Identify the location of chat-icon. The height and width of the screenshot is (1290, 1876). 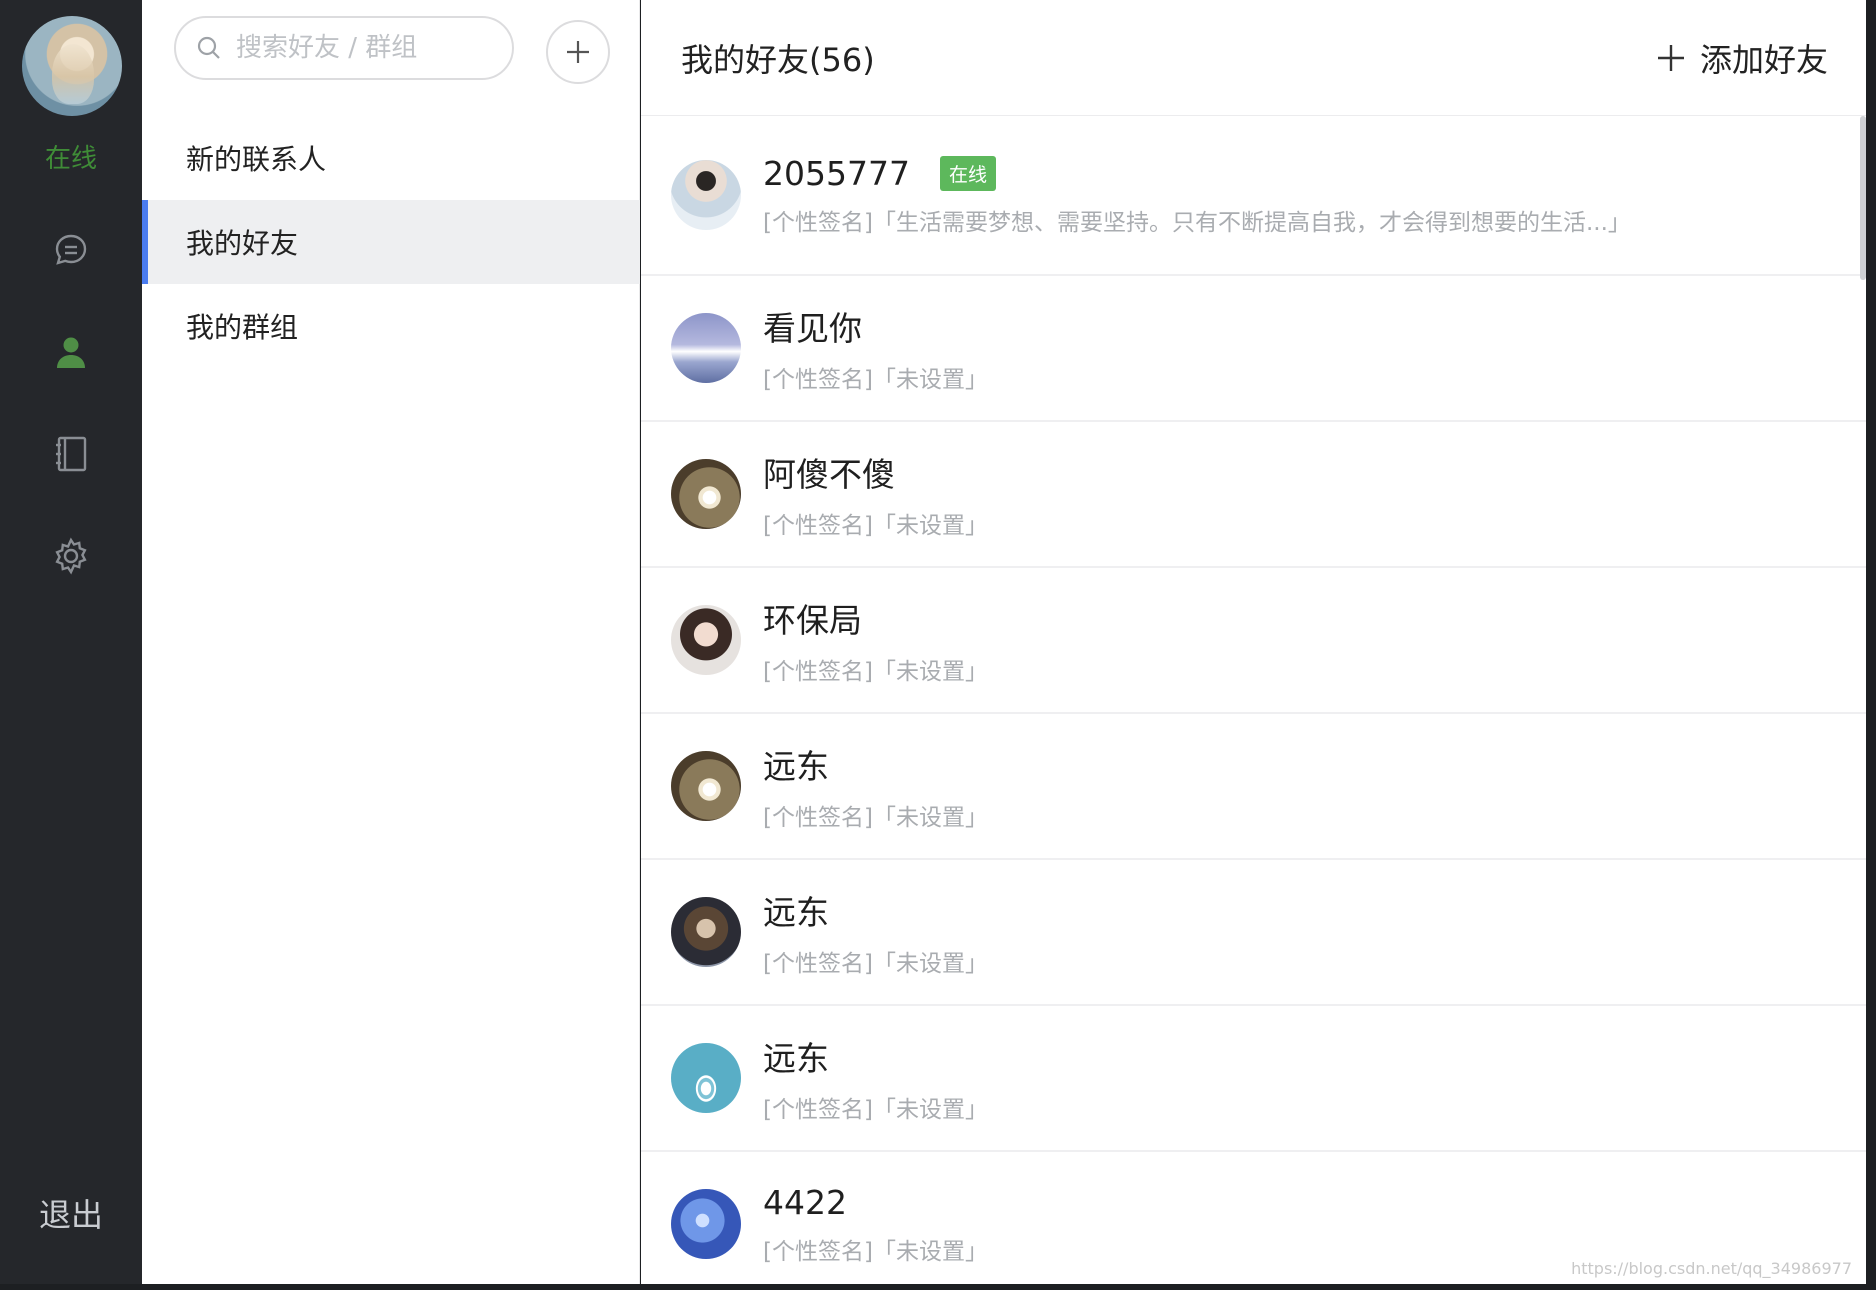
(71, 250).